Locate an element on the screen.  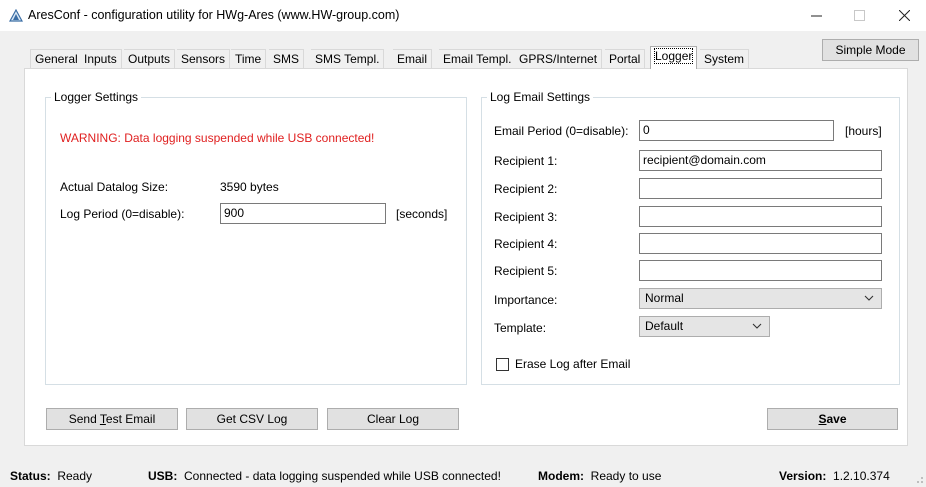
tab-sms-templ: SMS Templ. is located at coordinates (348, 58).